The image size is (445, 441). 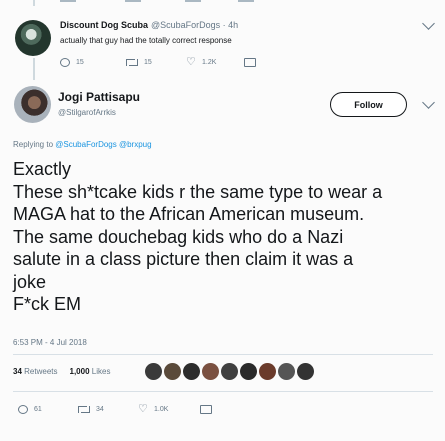 I want to click on retweets-stat: 34 Retweets, so click(x=35, y=371).